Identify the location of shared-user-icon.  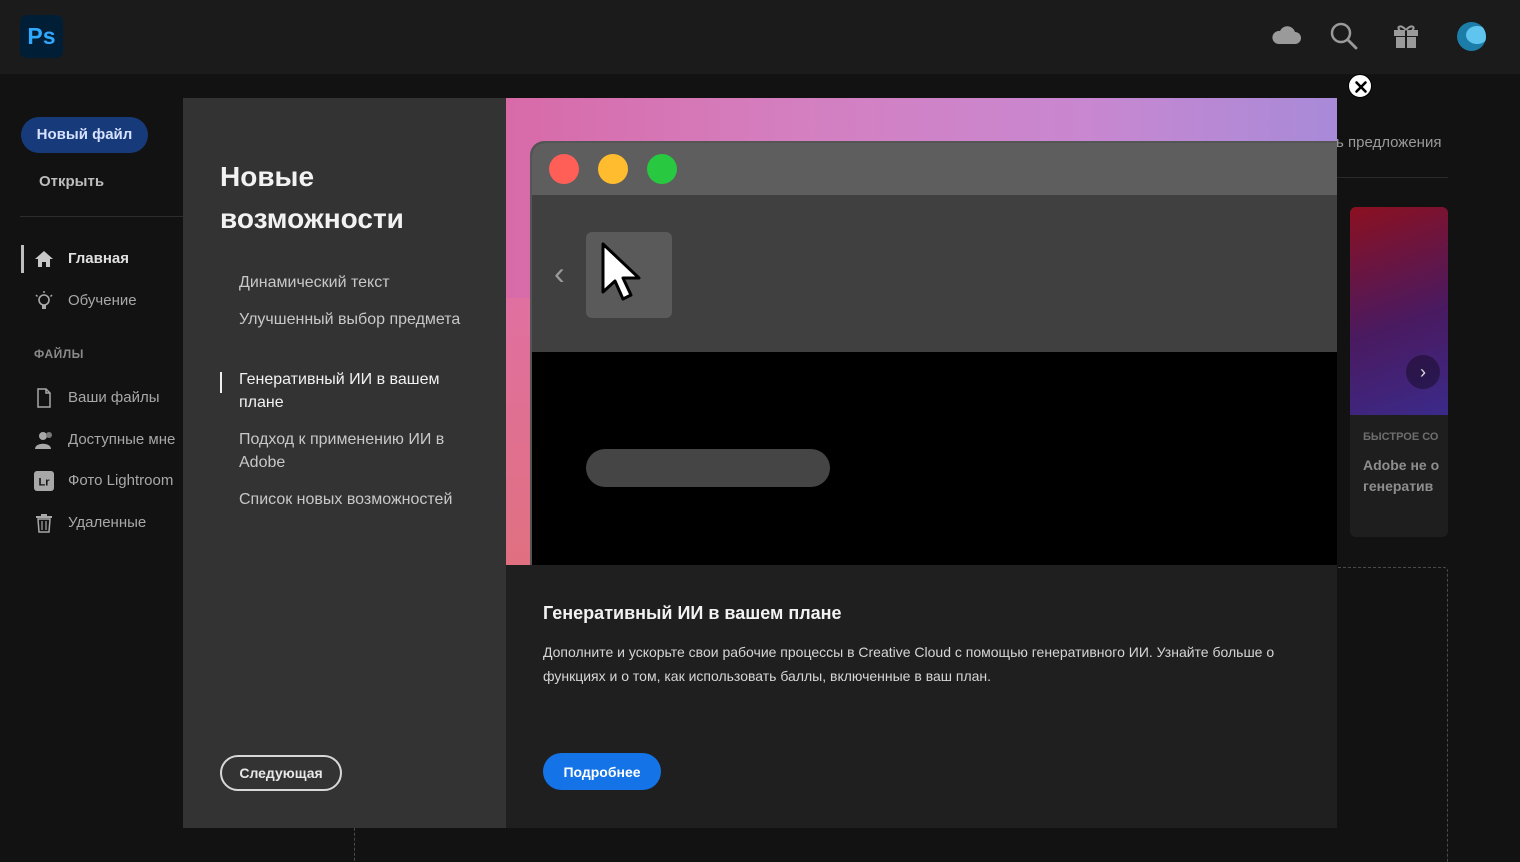
(43, 440).